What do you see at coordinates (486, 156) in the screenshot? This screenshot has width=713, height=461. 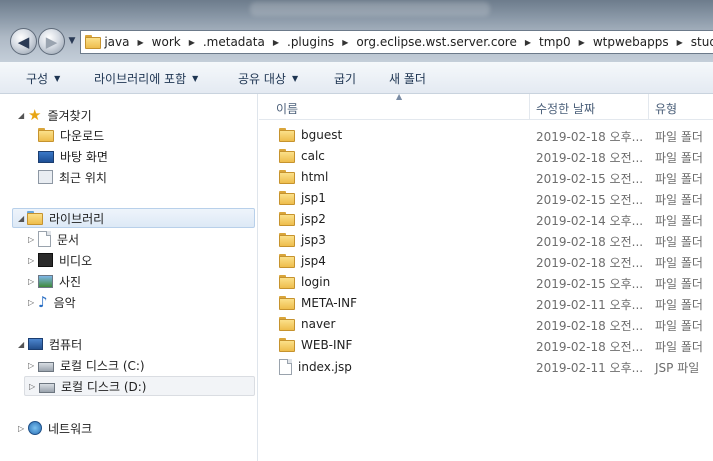 I see `file-row: calc 2019-02-18 오전... 파일 폴더` at bounding box center [486, 156].